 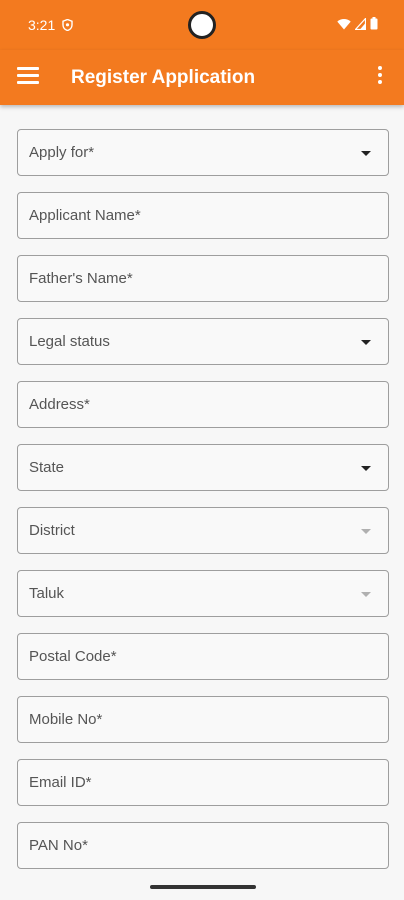 I want to click on more-vert-icon, so click(x=380, y=77).